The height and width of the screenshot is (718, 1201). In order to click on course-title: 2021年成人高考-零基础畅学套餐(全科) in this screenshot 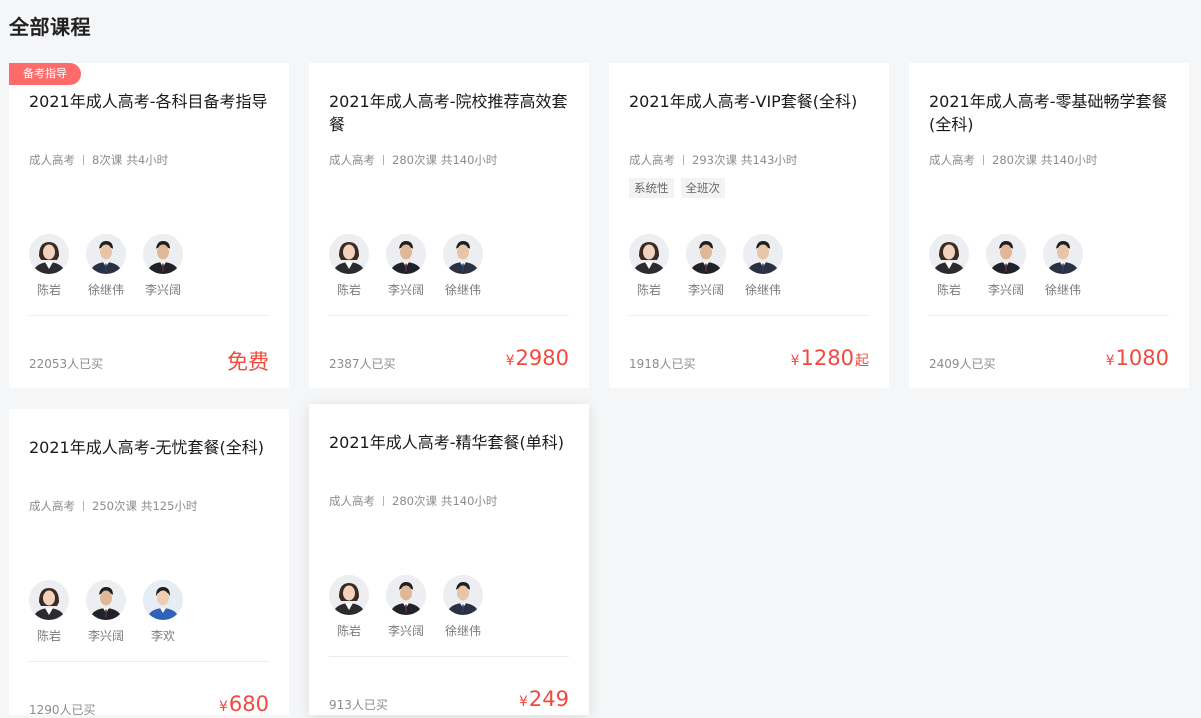, I will do `click(1049, 113)`.